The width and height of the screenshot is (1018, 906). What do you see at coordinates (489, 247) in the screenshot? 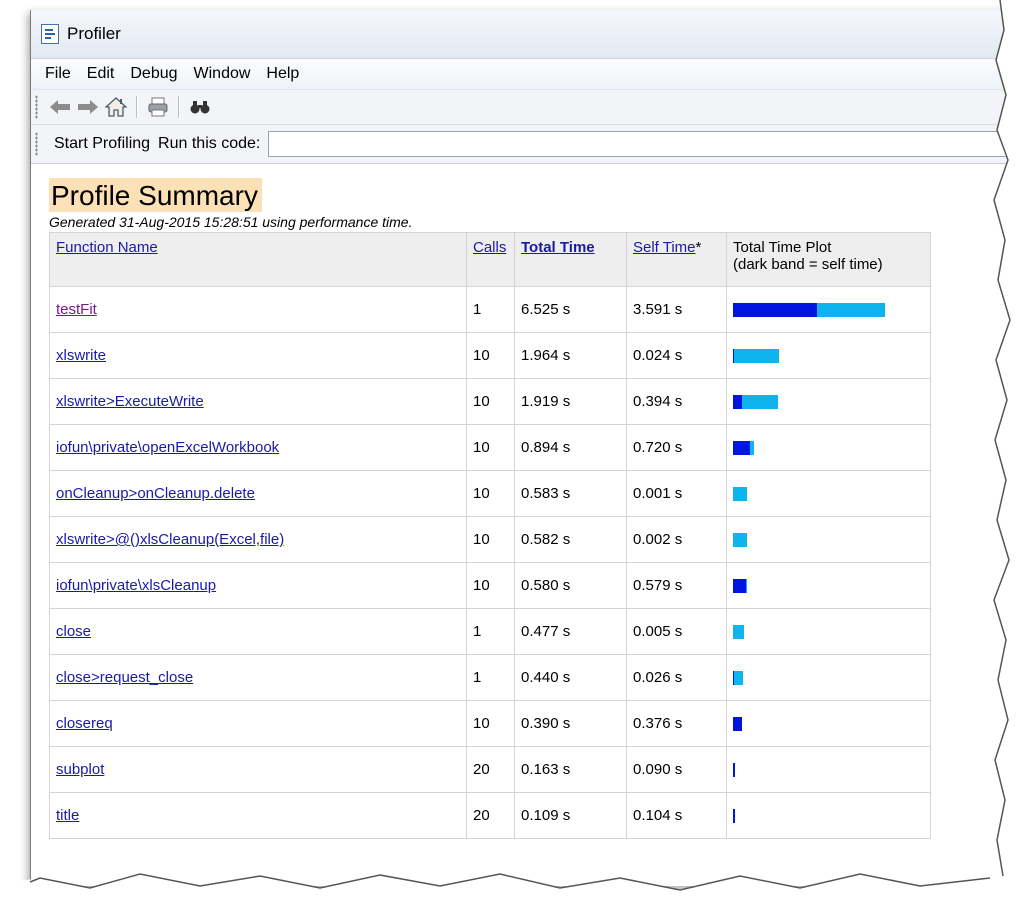
I see `sort-calls-link: Calls` at bounding box center [489, 247].